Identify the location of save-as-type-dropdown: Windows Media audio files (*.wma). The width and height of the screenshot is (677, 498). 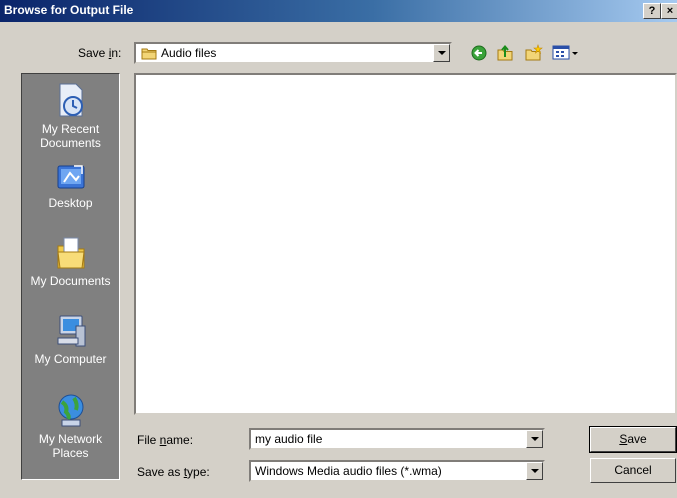
(397, 471).